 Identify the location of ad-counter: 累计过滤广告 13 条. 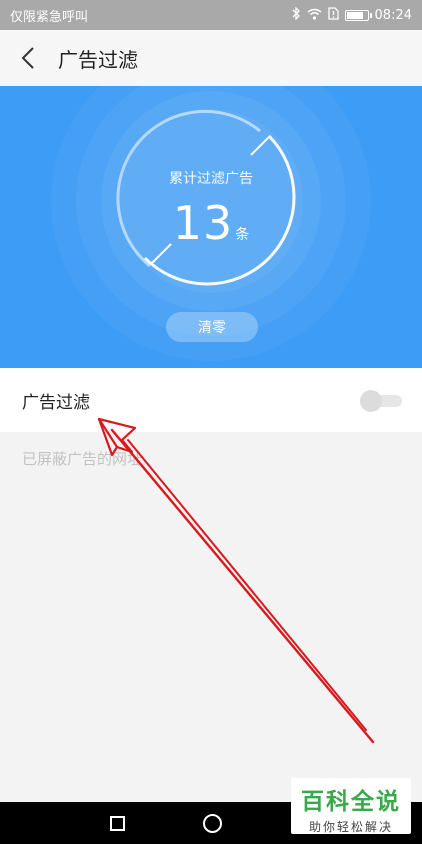
(211, 209).